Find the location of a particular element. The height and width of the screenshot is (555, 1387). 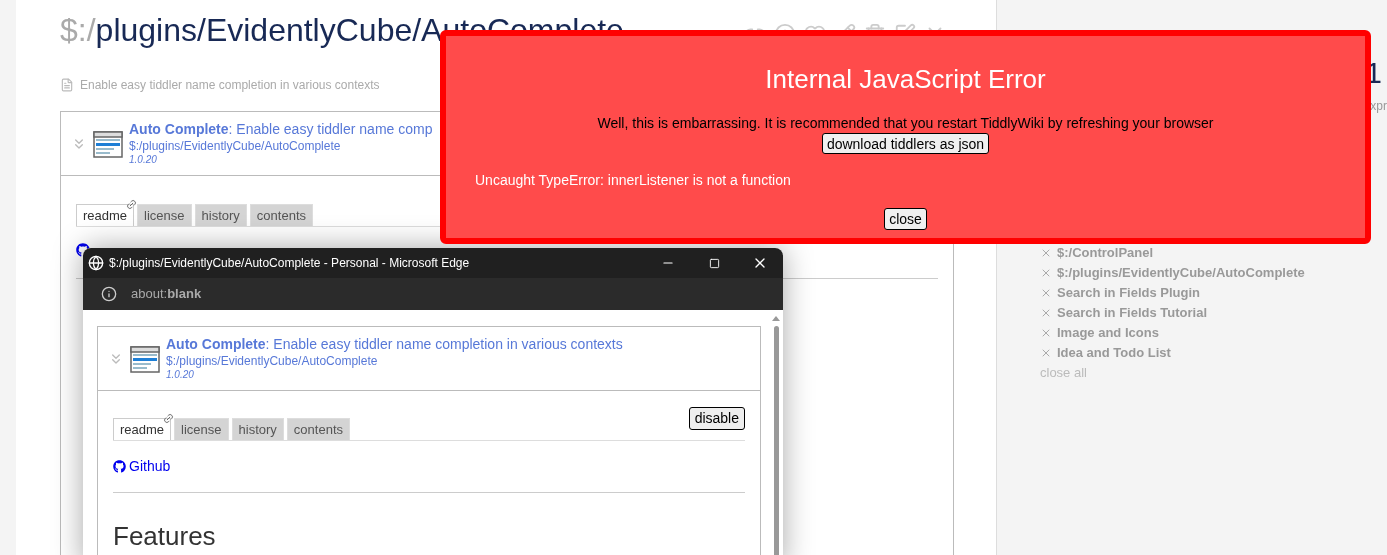

site-subtitle: xpr is located at coordinates (1378, 106).